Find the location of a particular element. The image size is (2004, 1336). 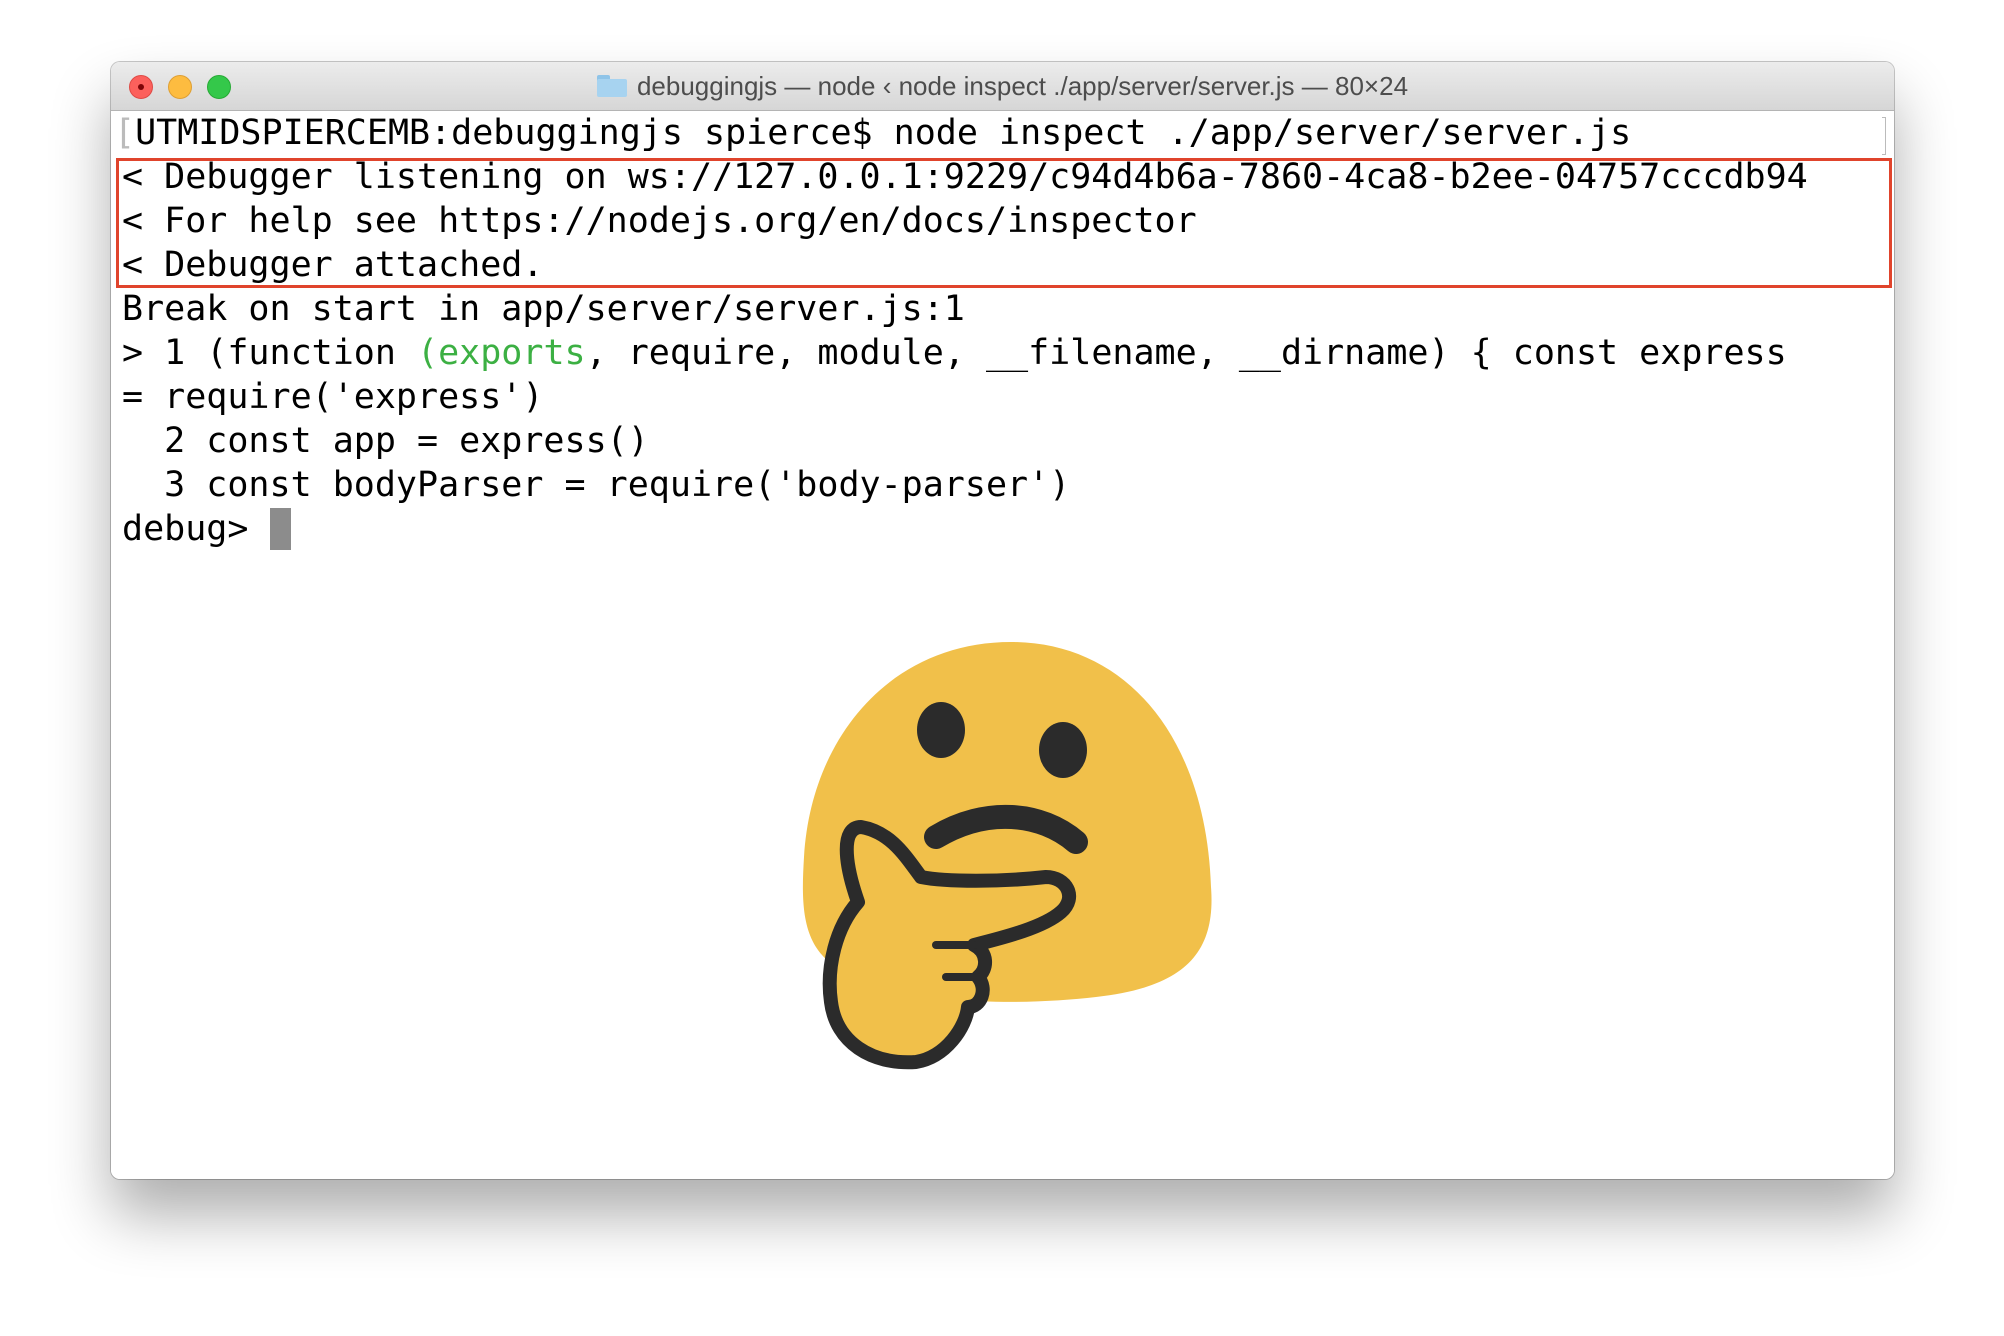

emoji-left-eye is located at coordinates (941, 730).